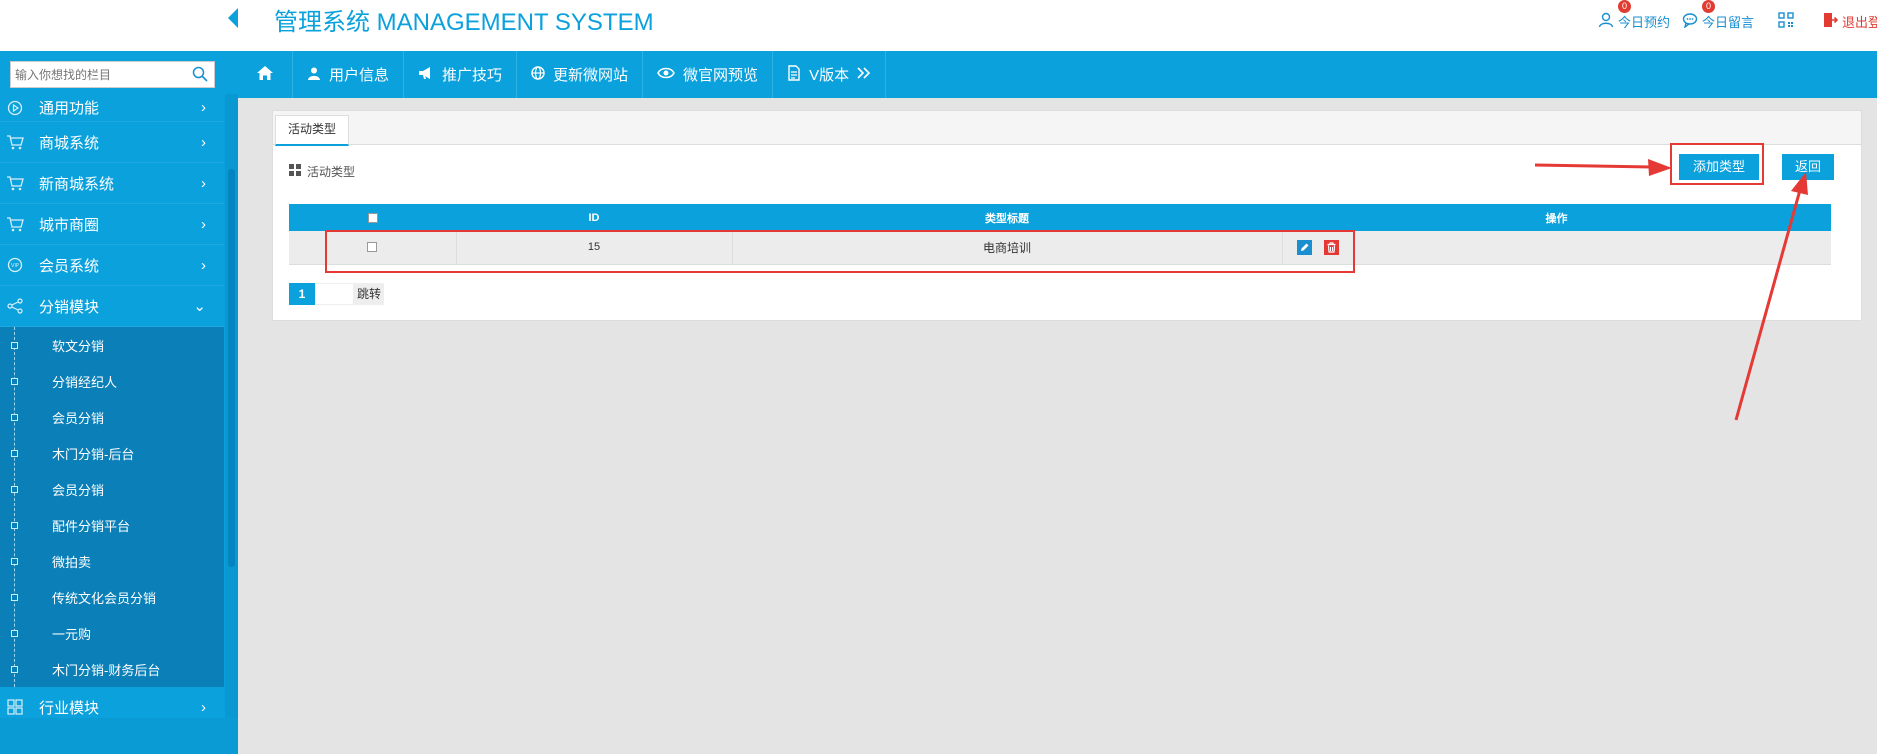 Image resolution: width=1877 pixels, height=754 pixels. I want to click on home-button, so click(265, 74).